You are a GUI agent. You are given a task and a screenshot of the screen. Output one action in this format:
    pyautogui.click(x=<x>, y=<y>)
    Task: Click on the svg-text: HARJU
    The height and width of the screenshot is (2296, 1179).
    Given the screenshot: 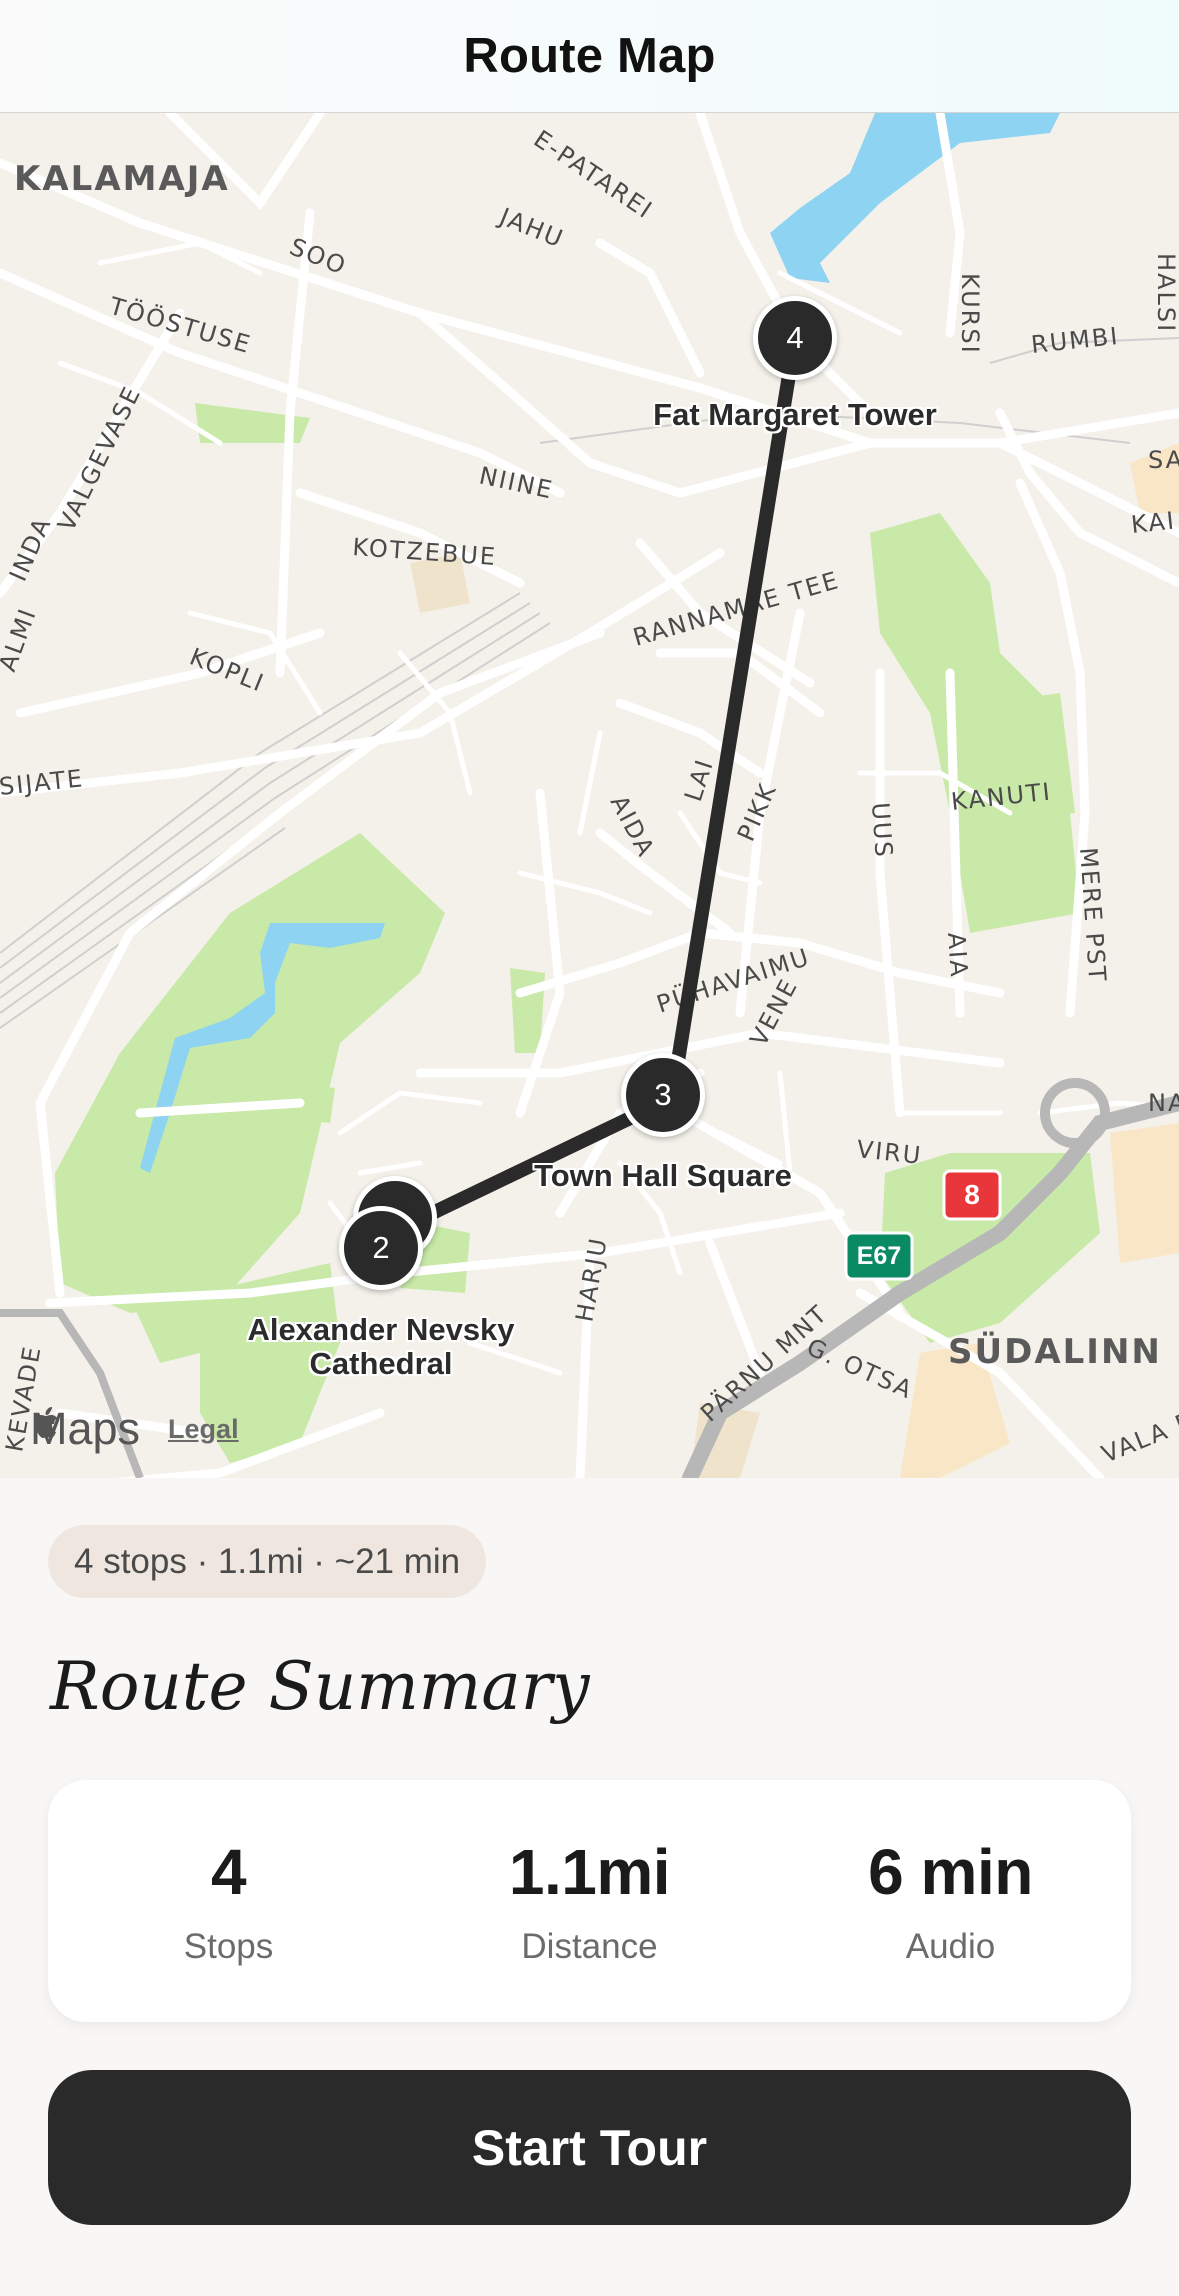 What is the action you would take?
    pyautogui.click(x=591, y=1279)
    